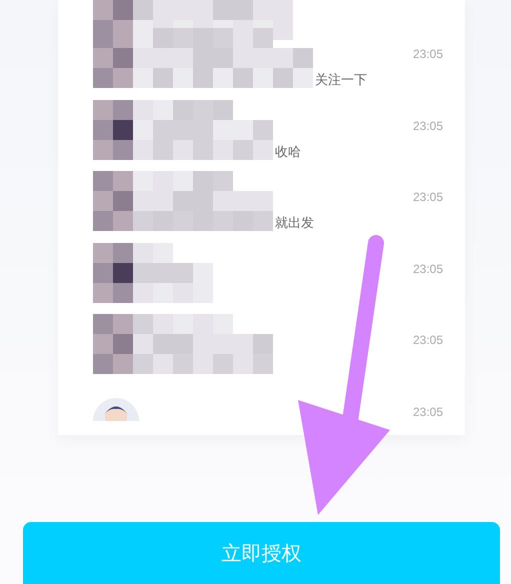  I want to click on authorize-button: 立即授权, so click(261, 553).